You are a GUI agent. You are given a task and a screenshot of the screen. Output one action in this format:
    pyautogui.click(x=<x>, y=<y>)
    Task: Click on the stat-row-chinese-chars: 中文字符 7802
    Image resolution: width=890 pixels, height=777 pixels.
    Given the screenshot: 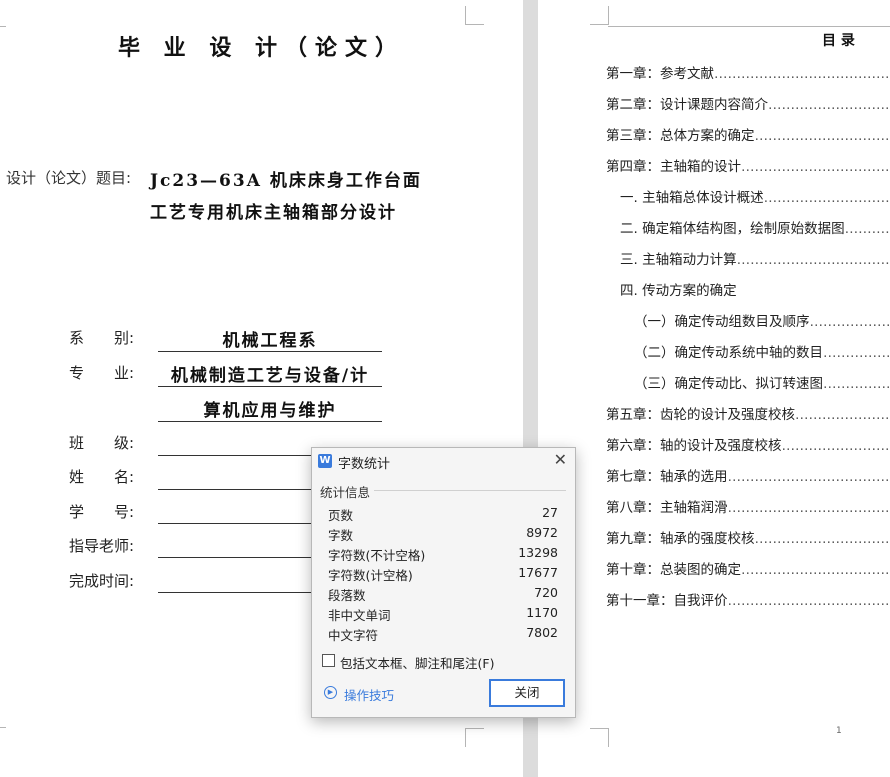 What is the action you would take?
    pyautogui.click(x=443, y=634)
    